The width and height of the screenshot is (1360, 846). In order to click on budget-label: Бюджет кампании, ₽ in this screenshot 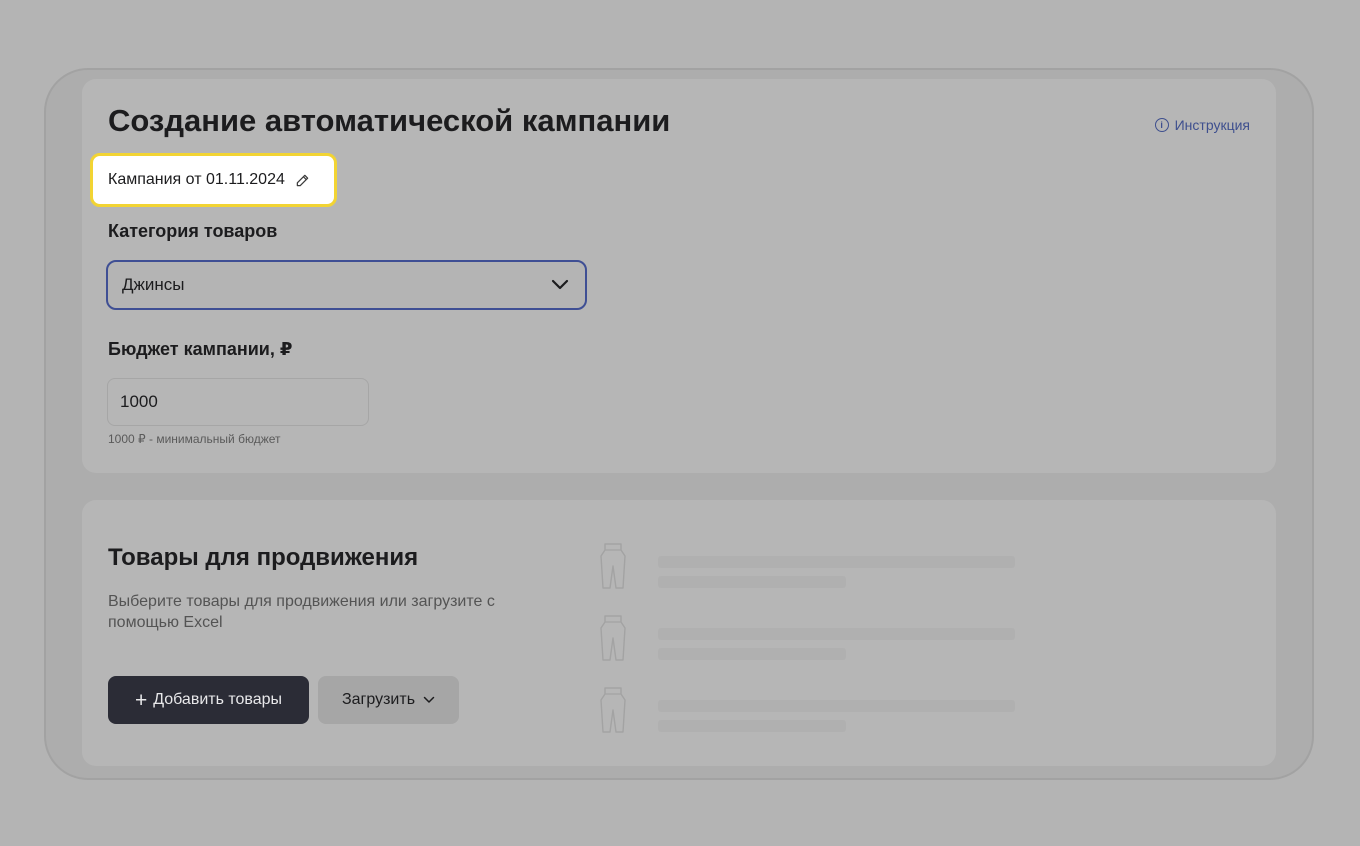, I will do `click(200, 349)`.